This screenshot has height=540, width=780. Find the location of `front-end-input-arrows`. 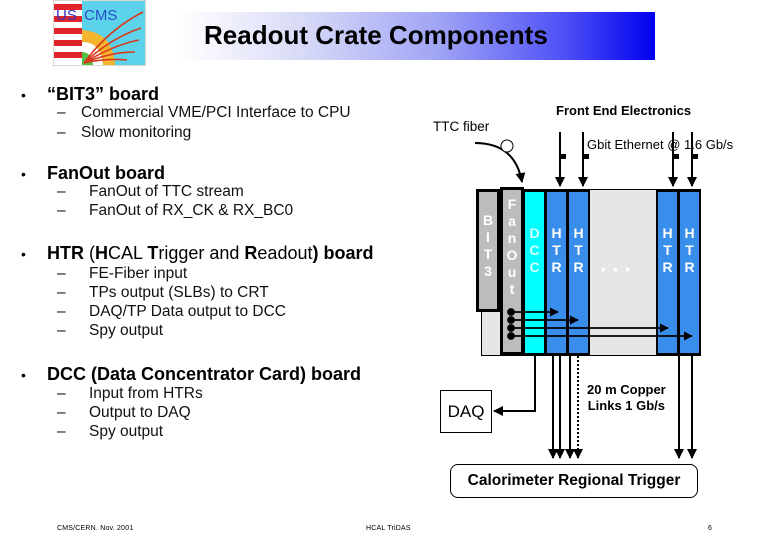

front-end-input-arrows is located at coordinates (626, 159).